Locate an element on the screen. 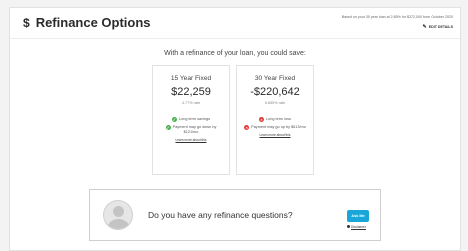 This screenshot has height=251, width=468. option-rate: 5.655% rate is located at coordinates (275, 103).